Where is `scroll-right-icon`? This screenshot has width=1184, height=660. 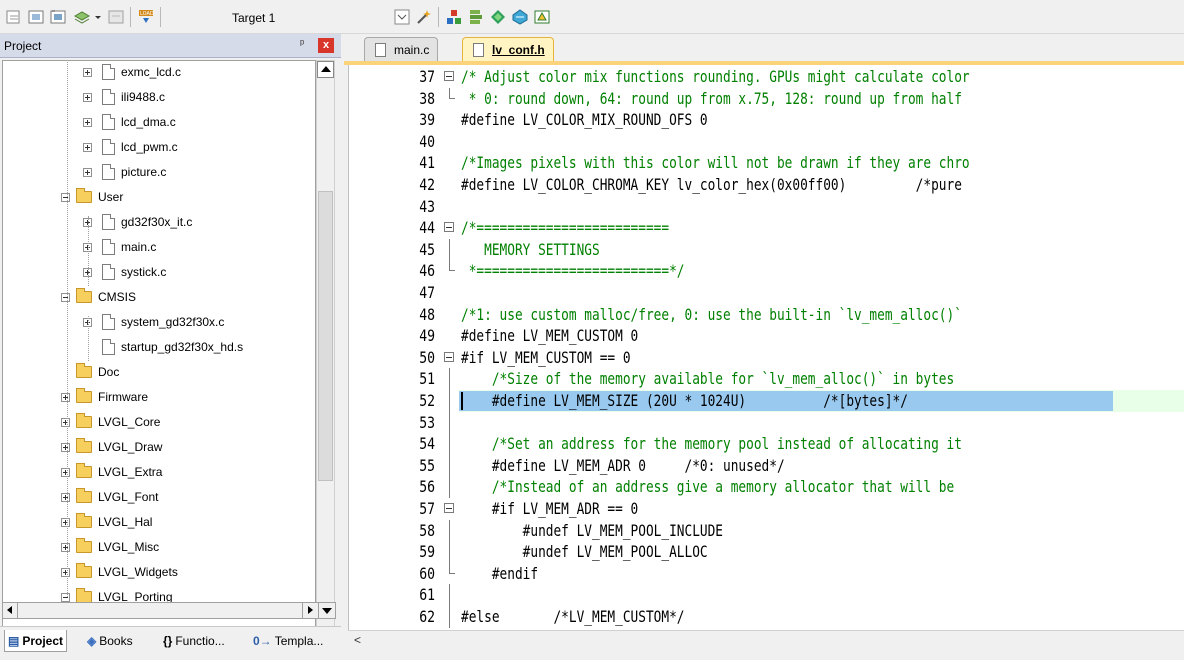
scroll-right-icon is located at coordinates (309, 610).